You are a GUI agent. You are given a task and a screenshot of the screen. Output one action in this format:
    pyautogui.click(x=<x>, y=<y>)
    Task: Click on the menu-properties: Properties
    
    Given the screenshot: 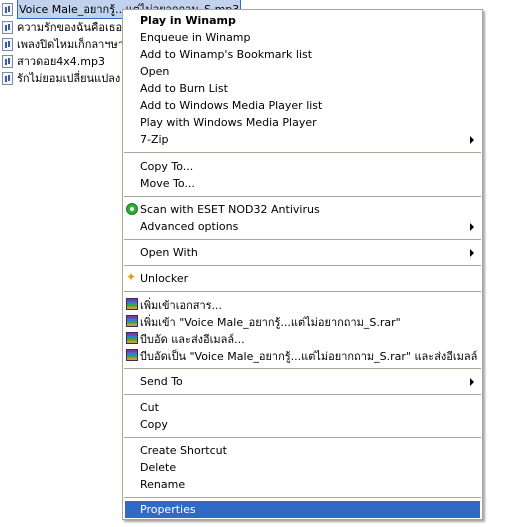 What is the action you would take?
    pyautogui.click(x=302, y=509)
    